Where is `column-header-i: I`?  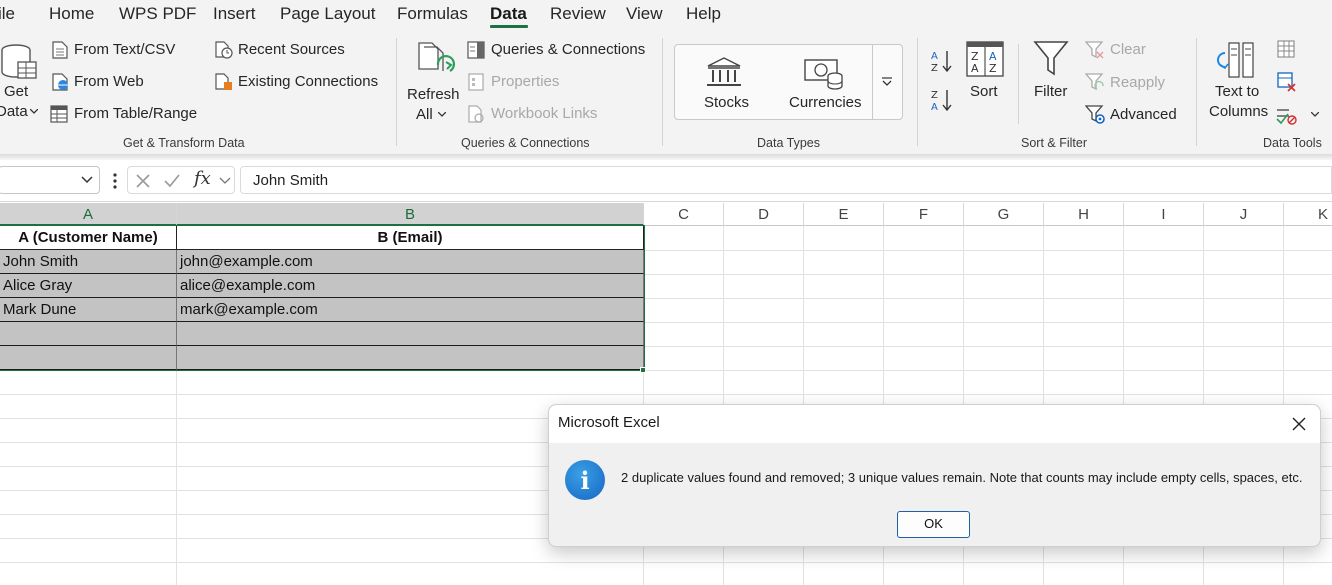
column-header-i: I is located at coordinates (1164, 214).